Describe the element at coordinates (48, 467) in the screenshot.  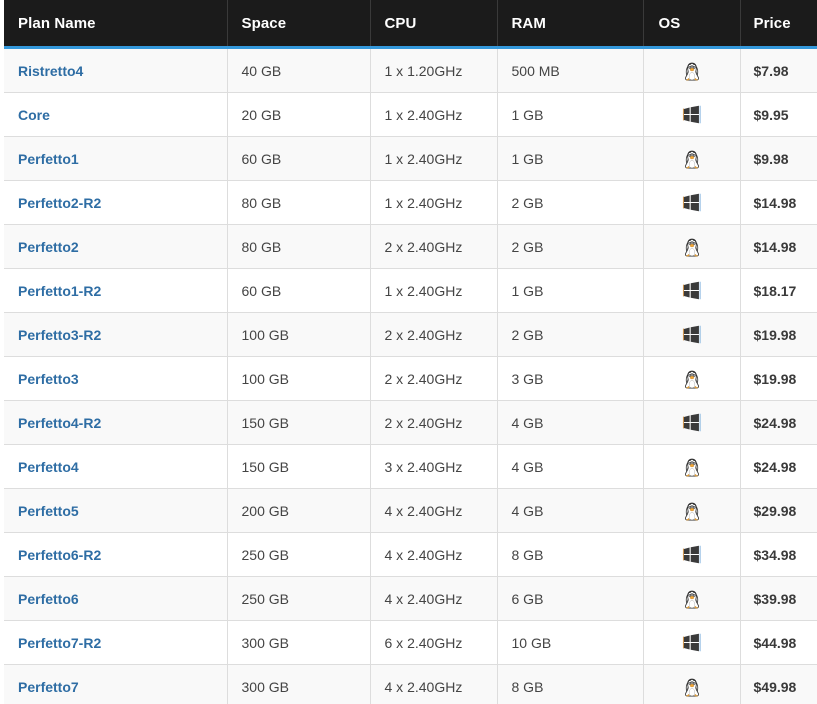
I see `plan-name-link: Perfetto4` at that location.